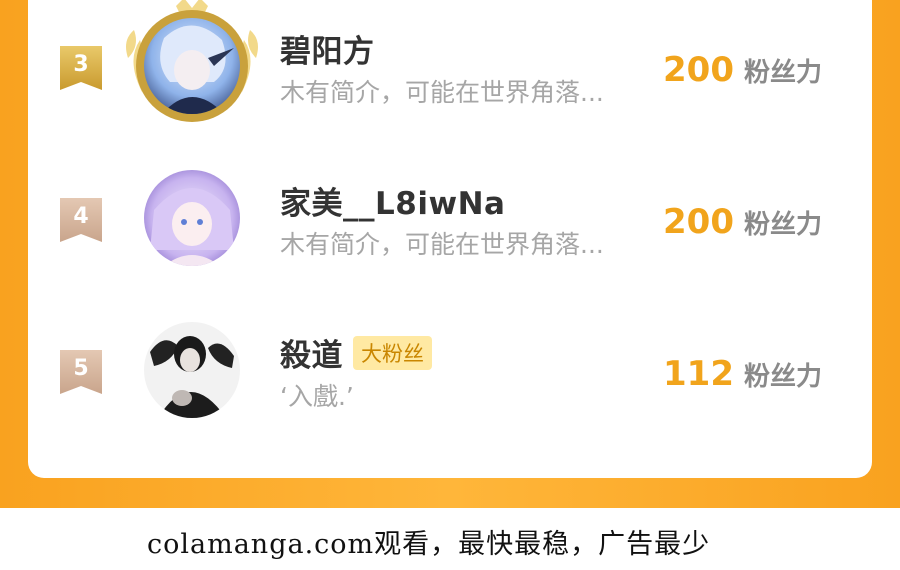  I want to click on rank-number: 3, so click(81, 64).